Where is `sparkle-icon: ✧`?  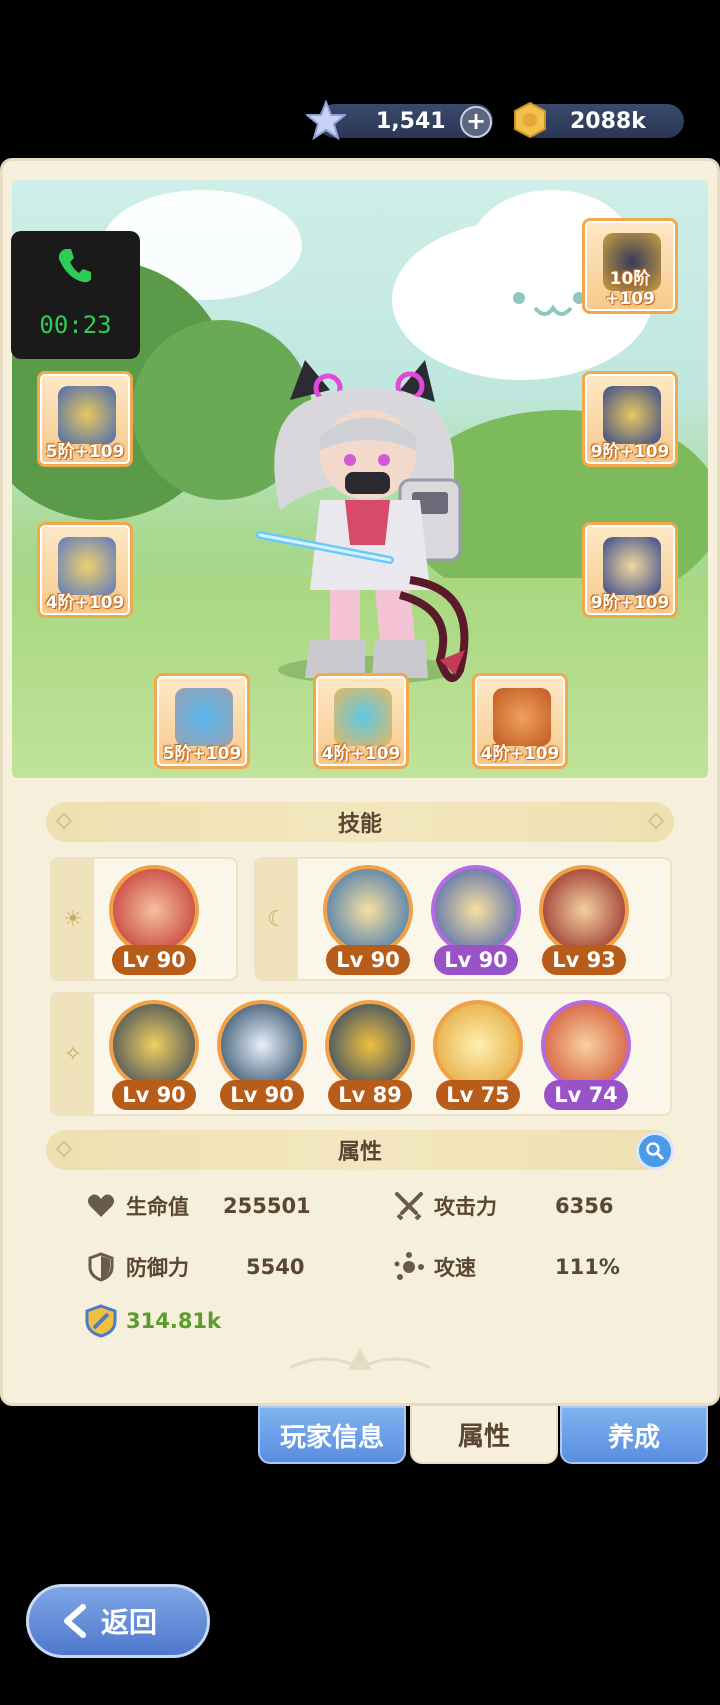
sparkle-icon: ✧ is located at coordinates (73, 1054).